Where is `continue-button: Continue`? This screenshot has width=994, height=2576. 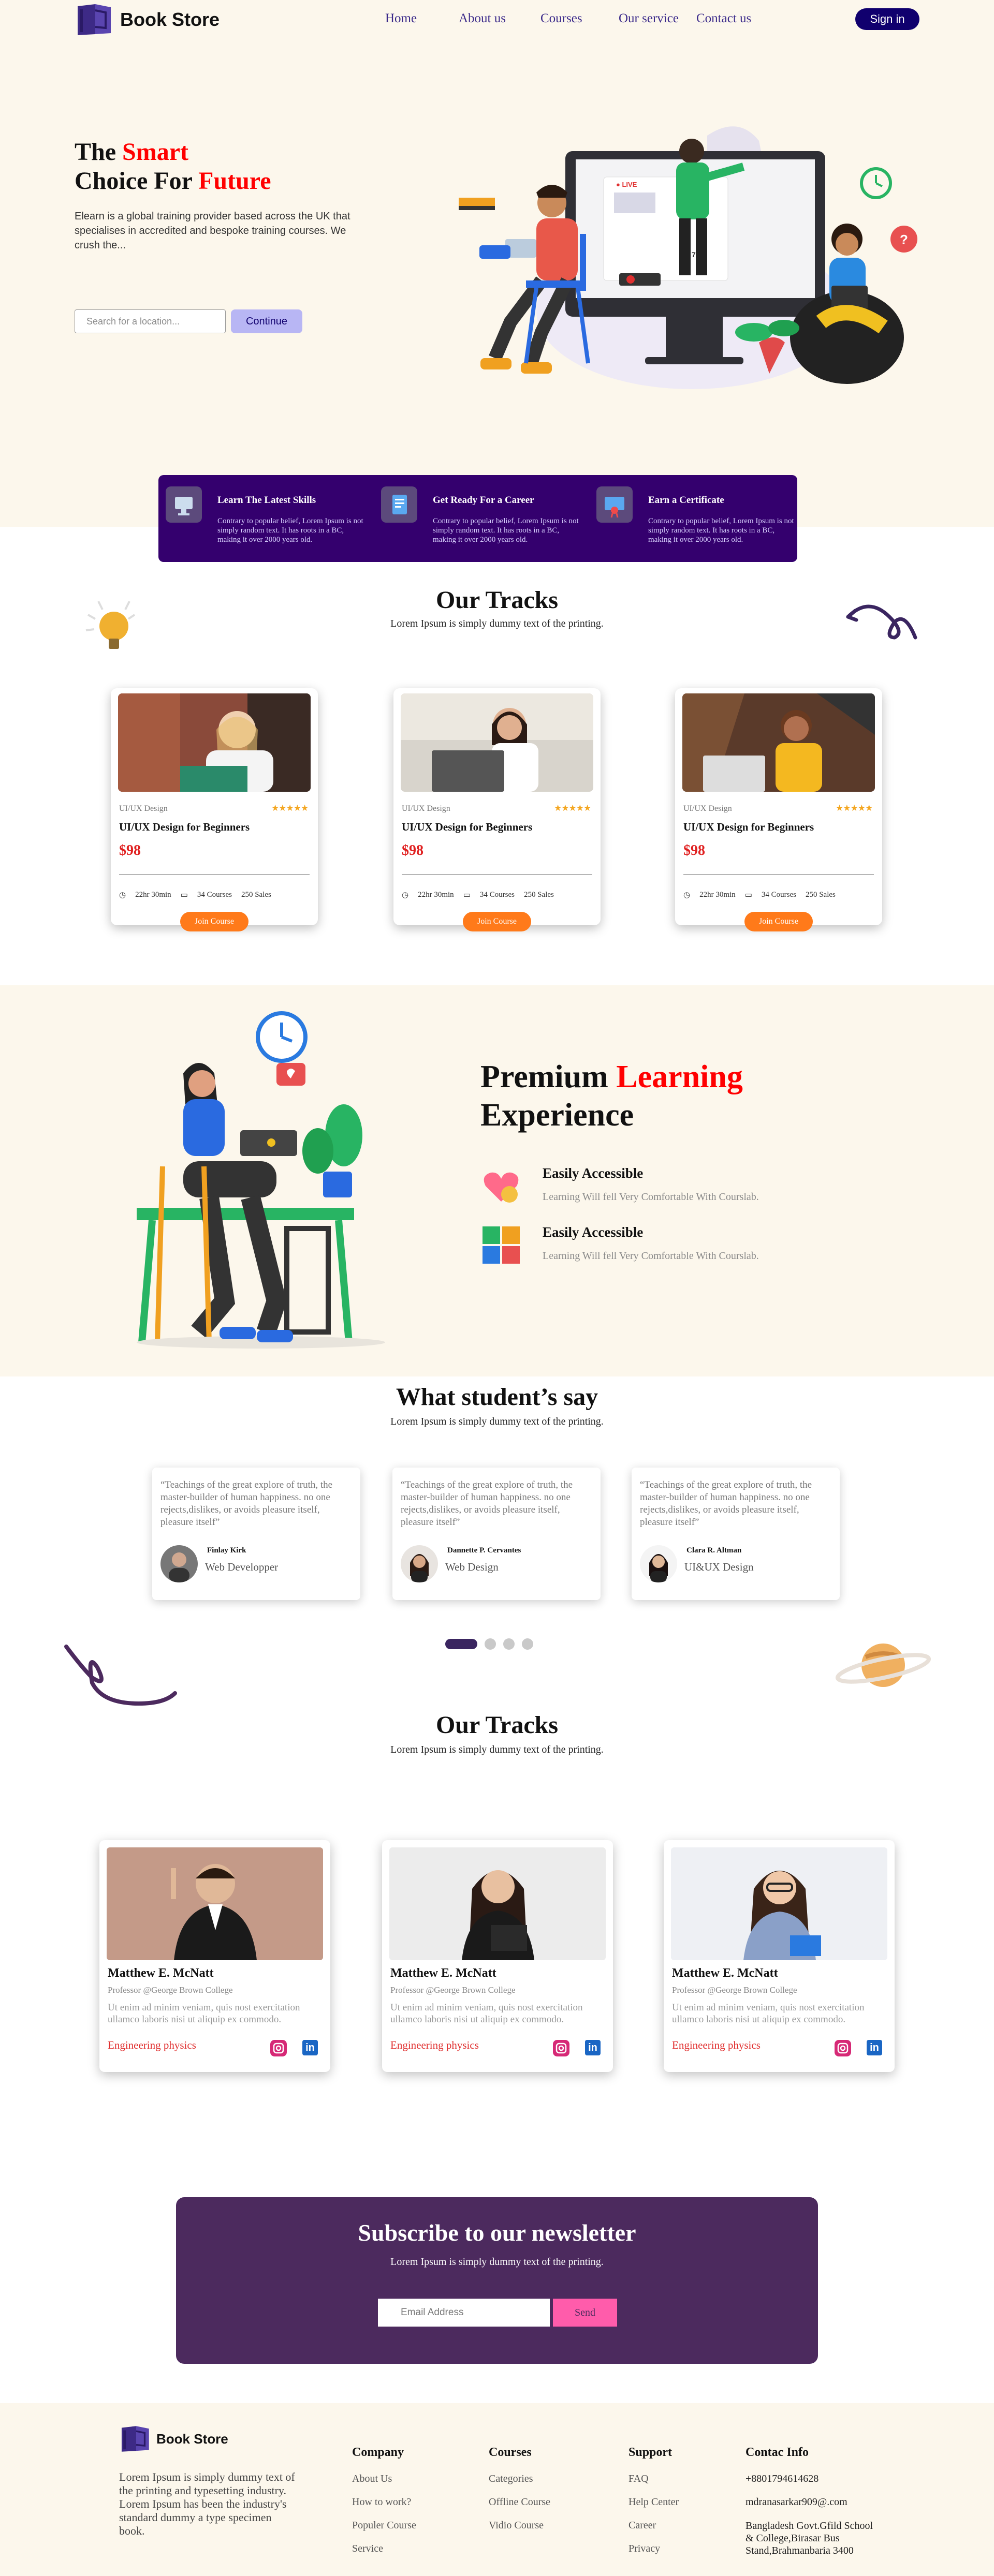 continue-button: Continue is located at coordinates (266, 321).